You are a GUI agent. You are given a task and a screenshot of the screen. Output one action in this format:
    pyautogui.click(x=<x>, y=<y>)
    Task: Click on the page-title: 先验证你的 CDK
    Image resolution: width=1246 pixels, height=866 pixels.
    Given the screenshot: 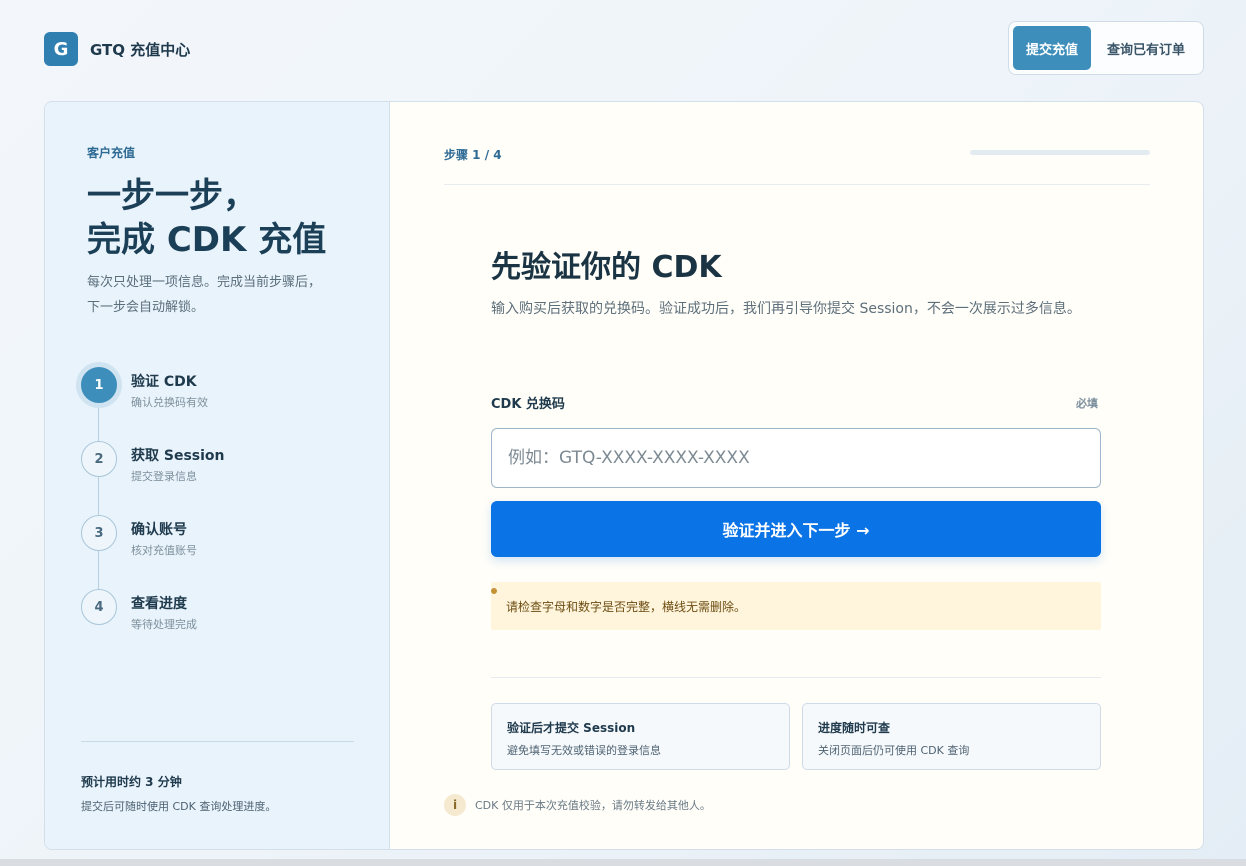 What is the action you would take?
    pyautogui.click(x=606, y=267)
    